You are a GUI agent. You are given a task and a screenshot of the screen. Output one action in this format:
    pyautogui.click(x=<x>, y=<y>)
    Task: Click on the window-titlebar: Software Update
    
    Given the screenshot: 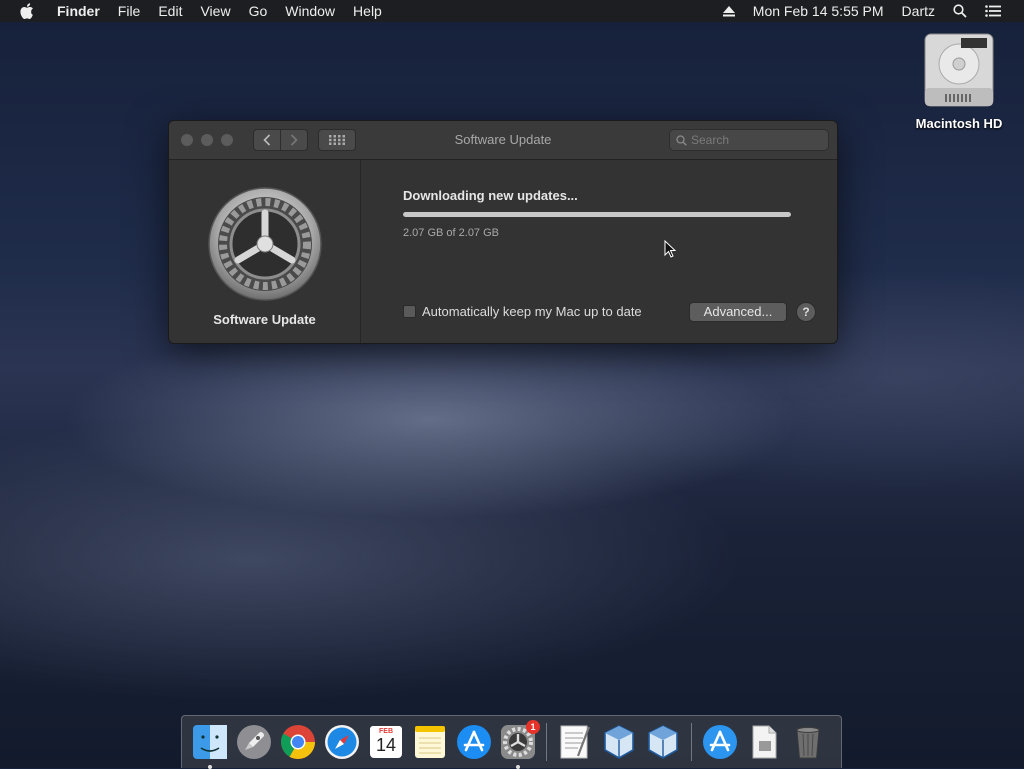 What is the action you would take?
    pyautogui.click(x=503, y=140)
    